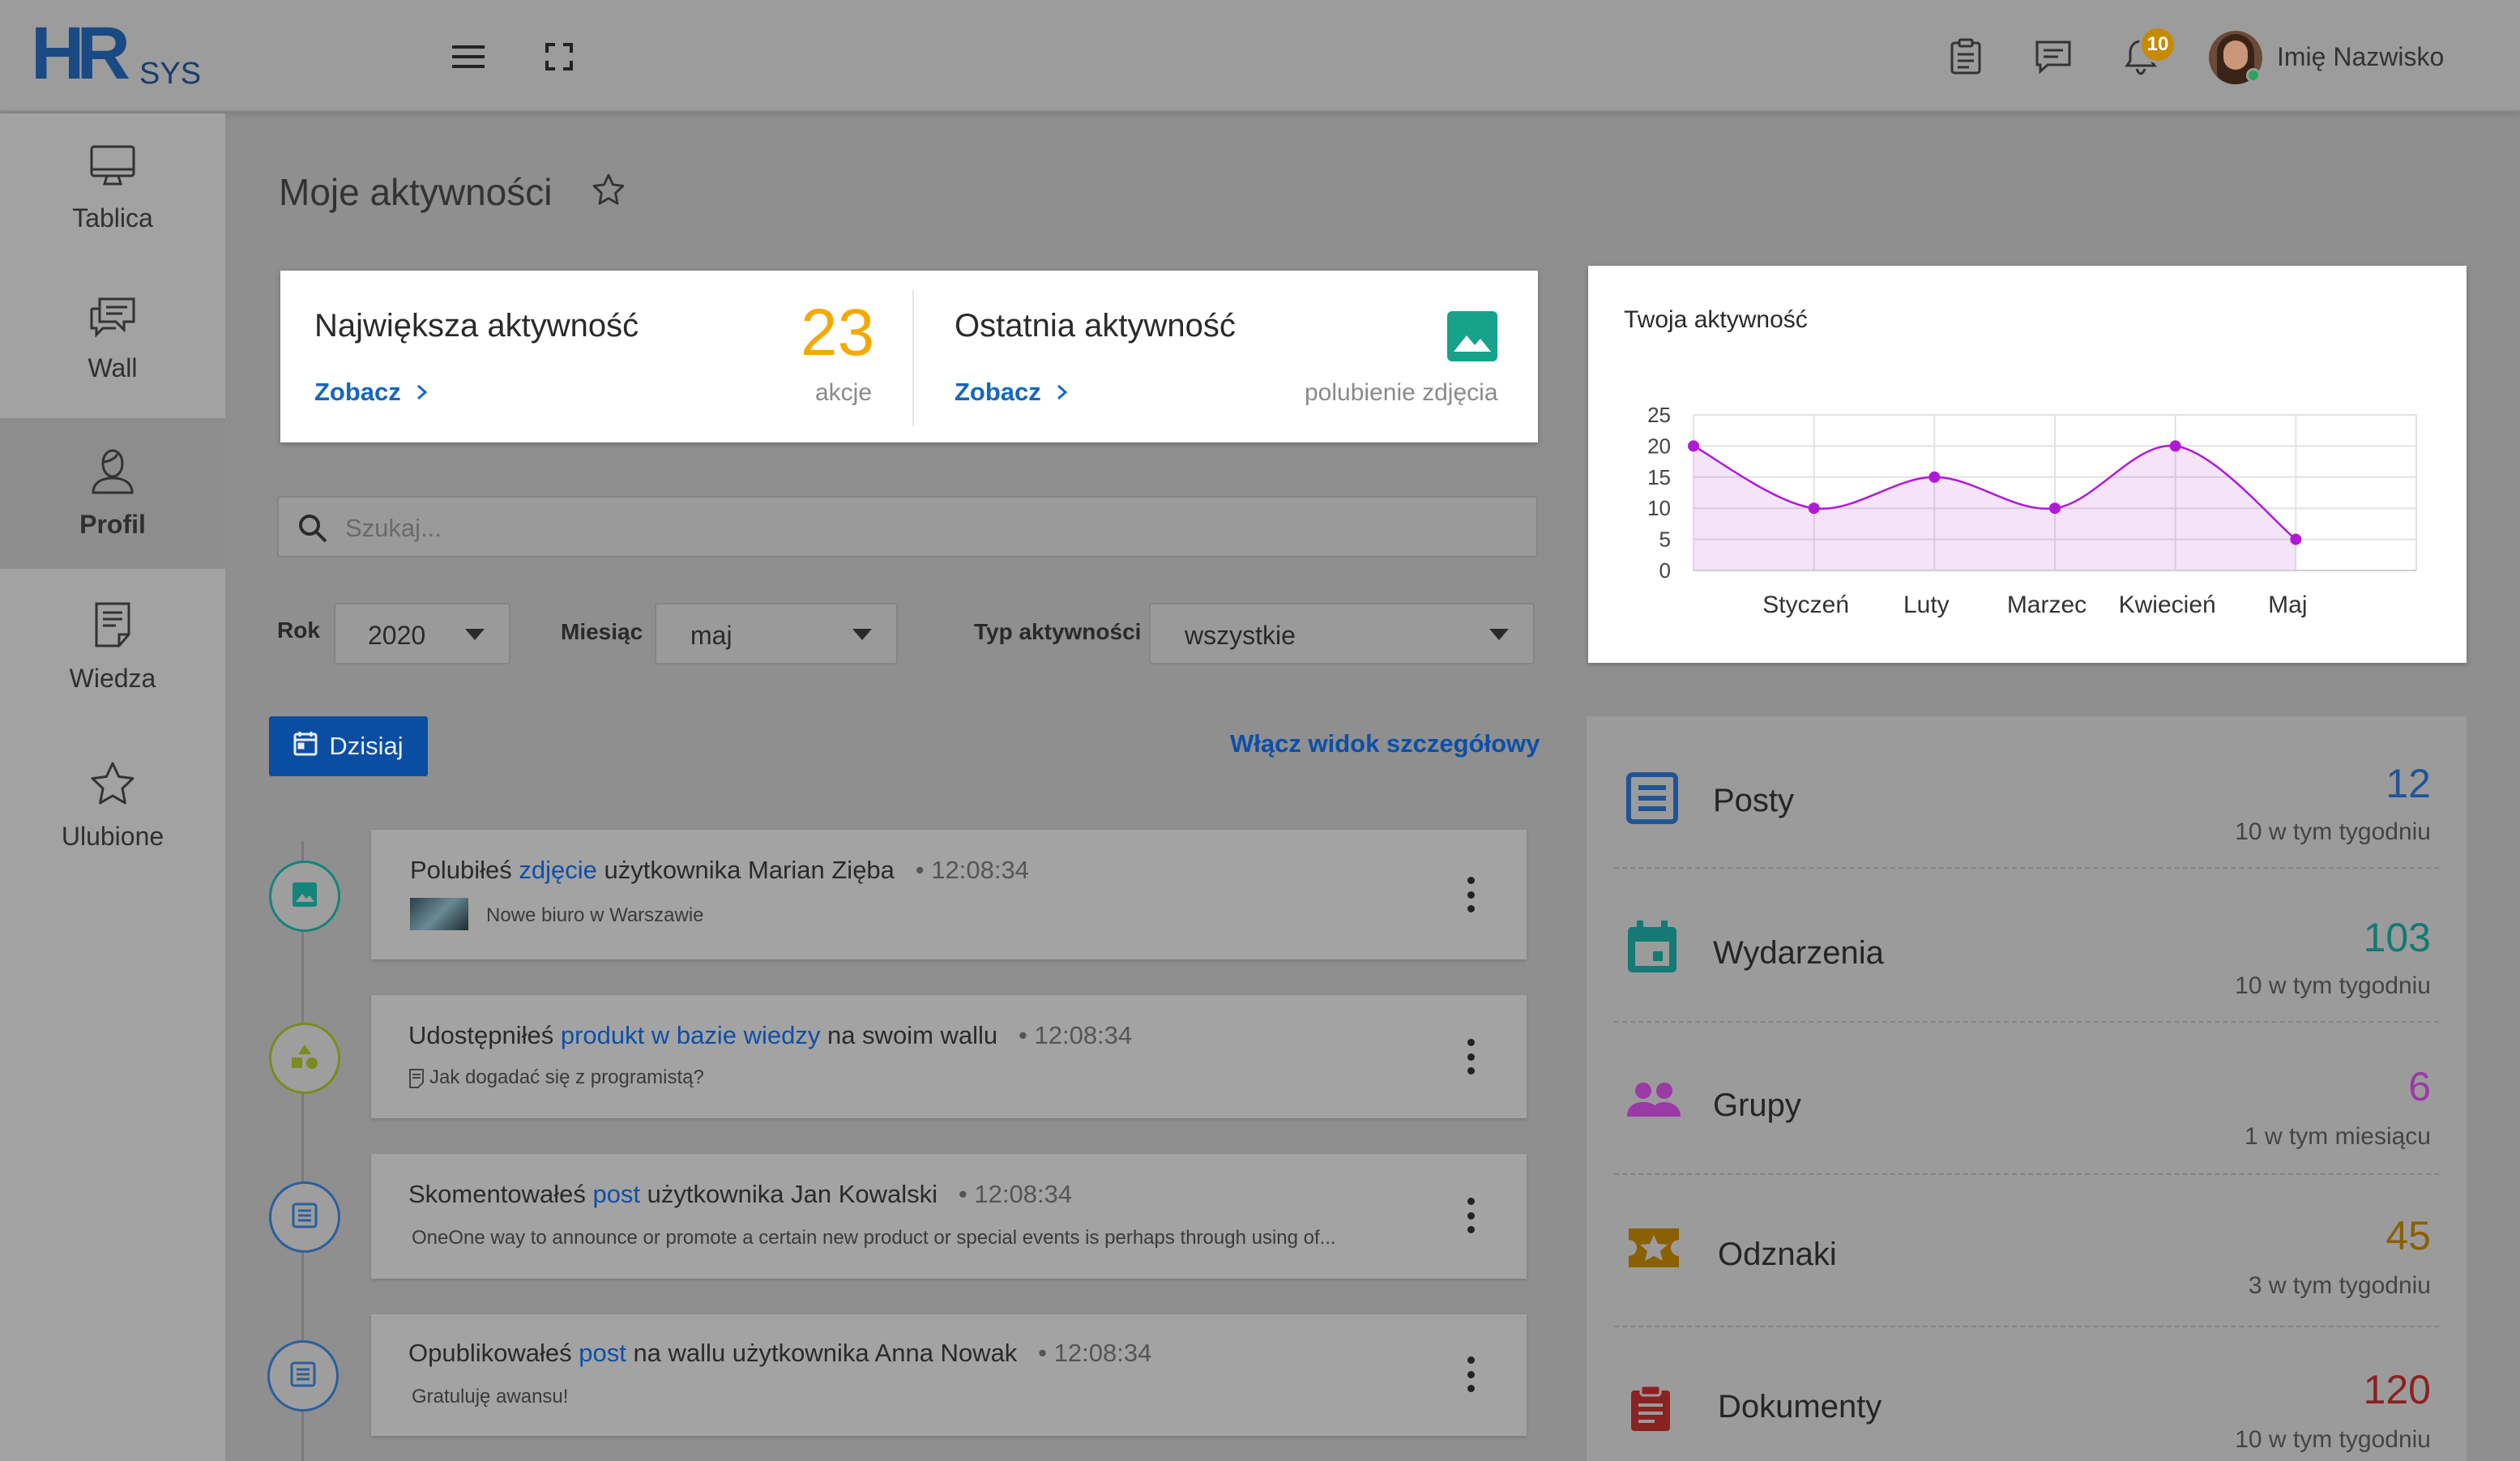 The image size is (2520, 1461). Describe the element at coordinates (2027, 1099) in the screenshot. I see `stat-row-groups: Grupy 6 1 w tym miesiącu` at that location.